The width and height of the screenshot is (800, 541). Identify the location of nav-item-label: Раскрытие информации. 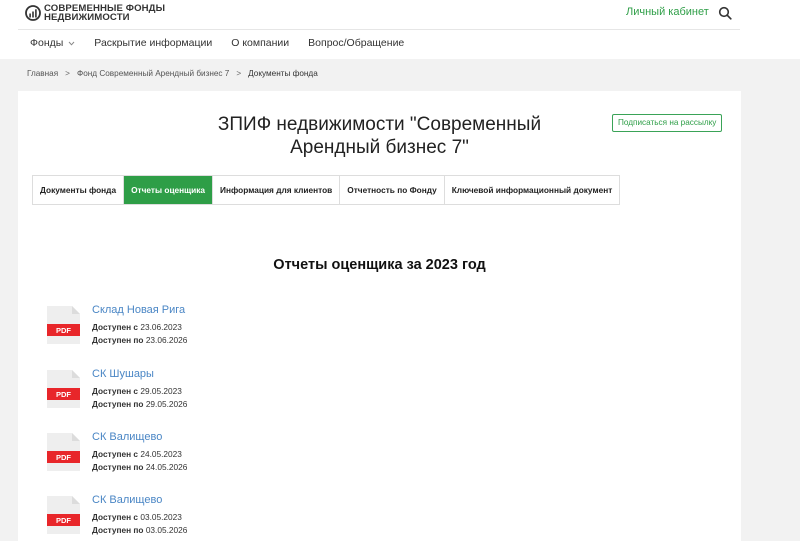
(153, 43).